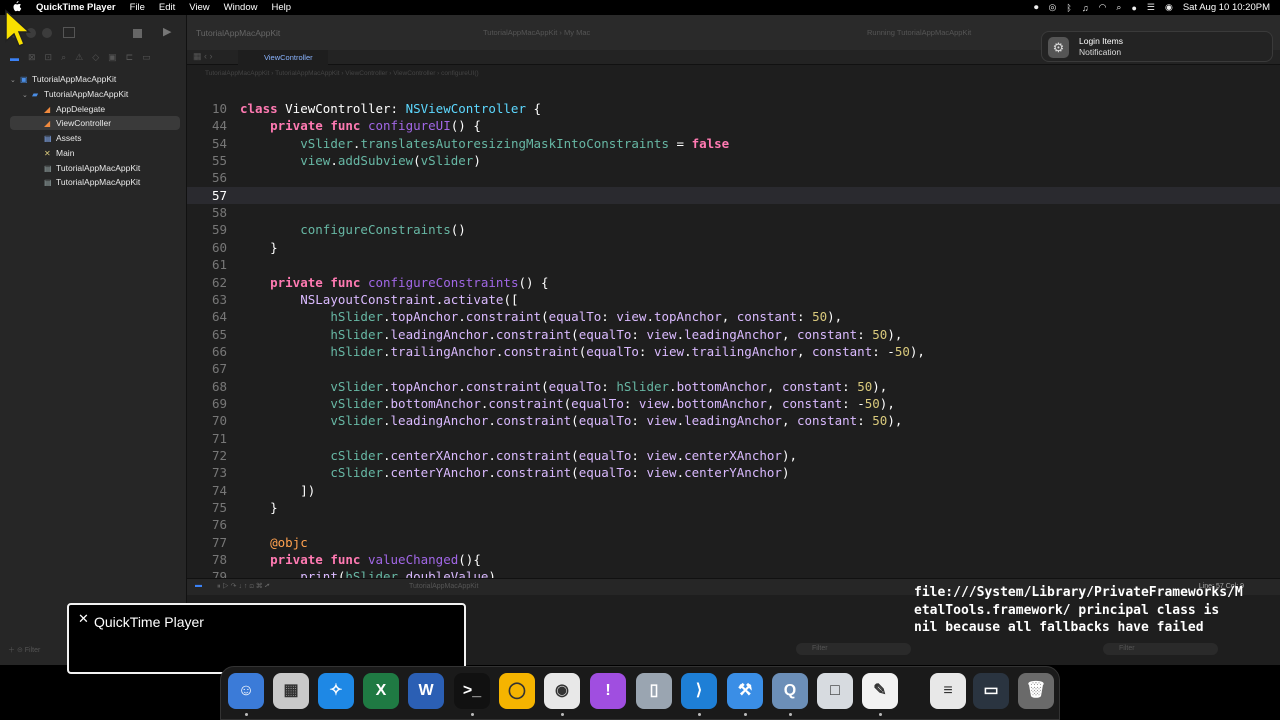 Image resolution: width=1280 pixels, height=720 pixels. I want to click on code-line: 44 private func configureUI() {, so click(733, 125).